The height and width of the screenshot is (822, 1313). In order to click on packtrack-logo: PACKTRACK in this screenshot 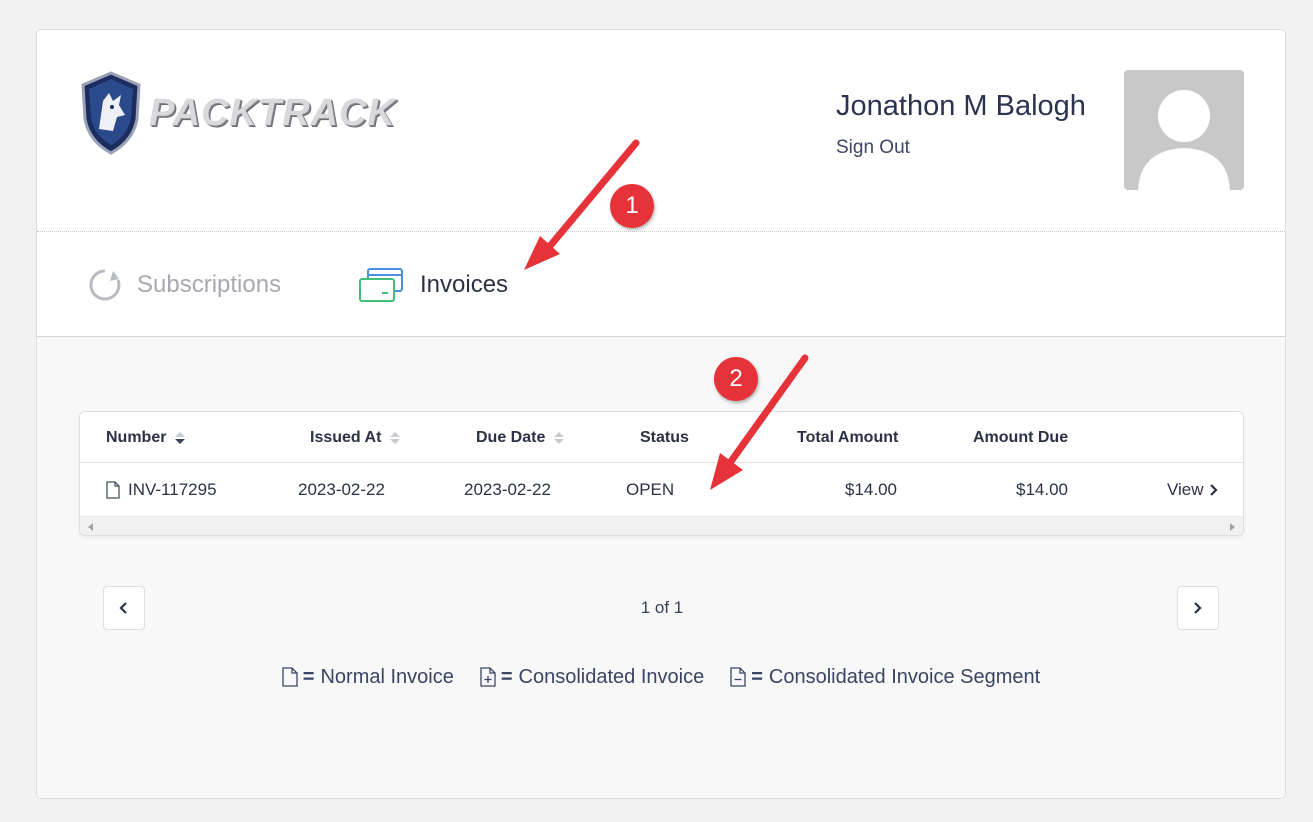, I will do `click(244, 113)`.